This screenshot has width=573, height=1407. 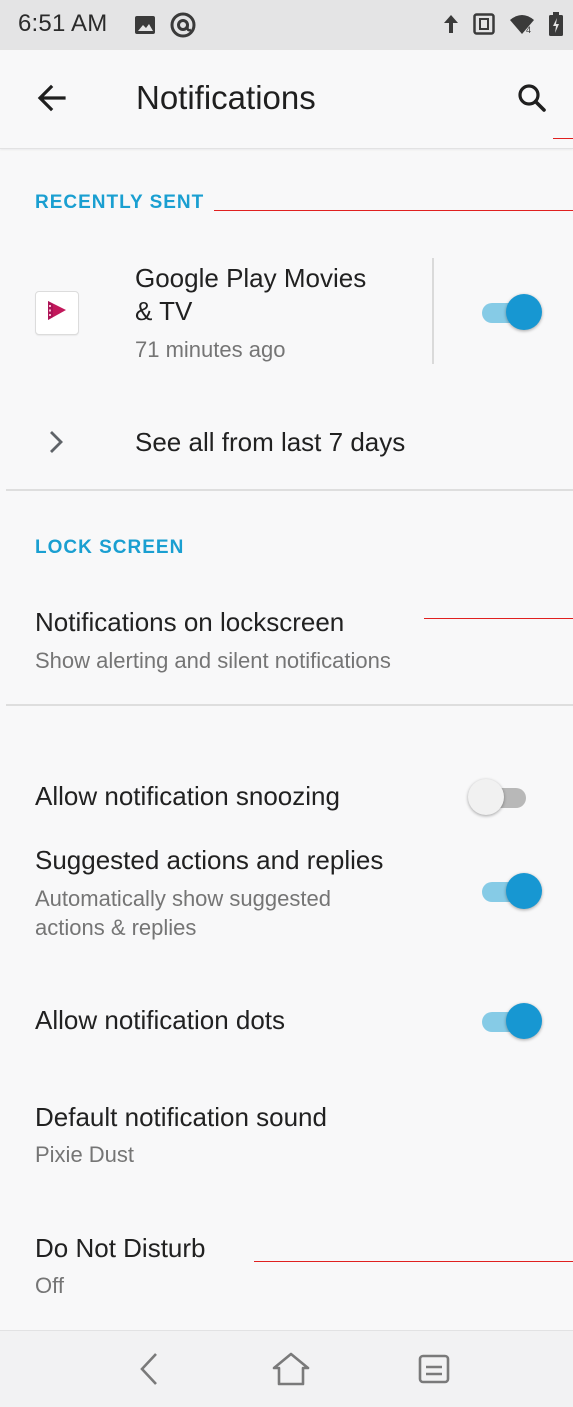 What do you see at coordinates (451, 26) in the screenshot?
I see `upload-arrow-icon` at bounding box center [451, 26].